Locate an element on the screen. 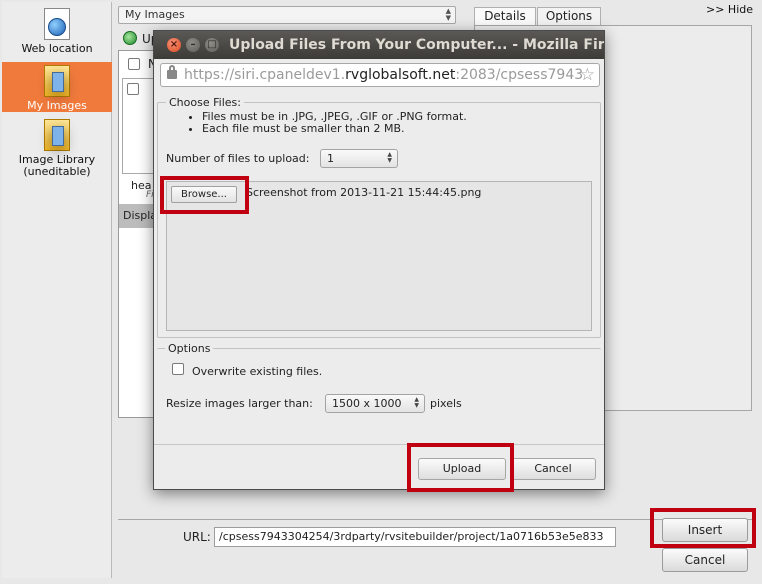 The image size is (762, 584). display-bar: Displa is located at coordinates (138, 216).